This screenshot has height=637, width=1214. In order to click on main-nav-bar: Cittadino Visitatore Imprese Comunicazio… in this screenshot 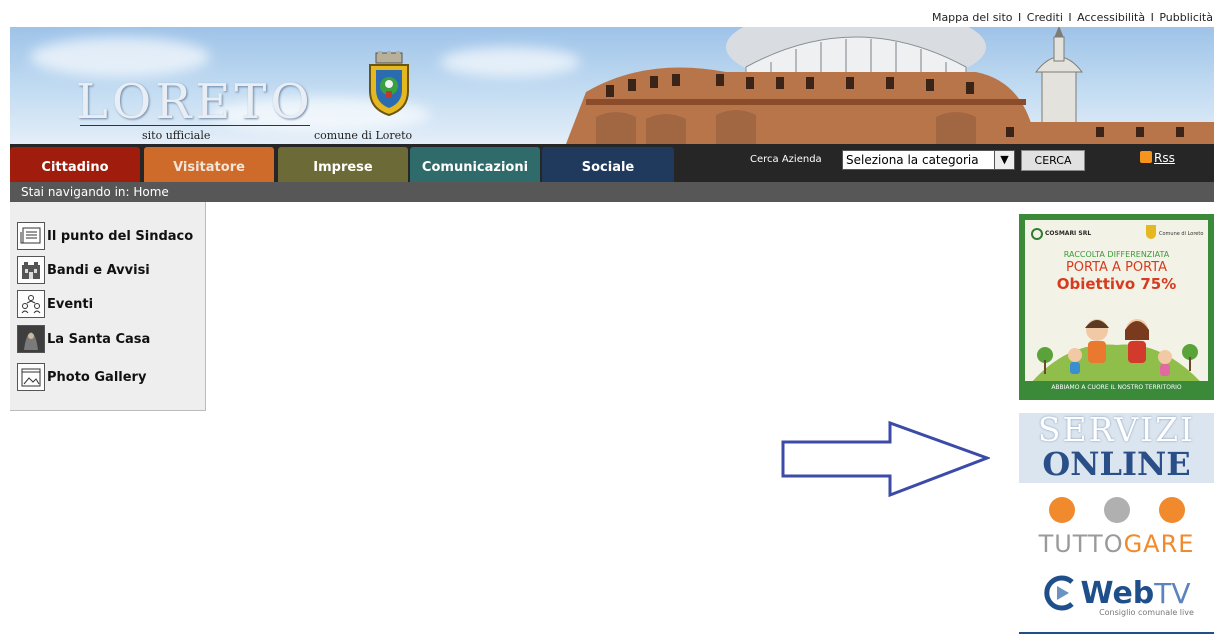, I will do `click(612, 163)`.